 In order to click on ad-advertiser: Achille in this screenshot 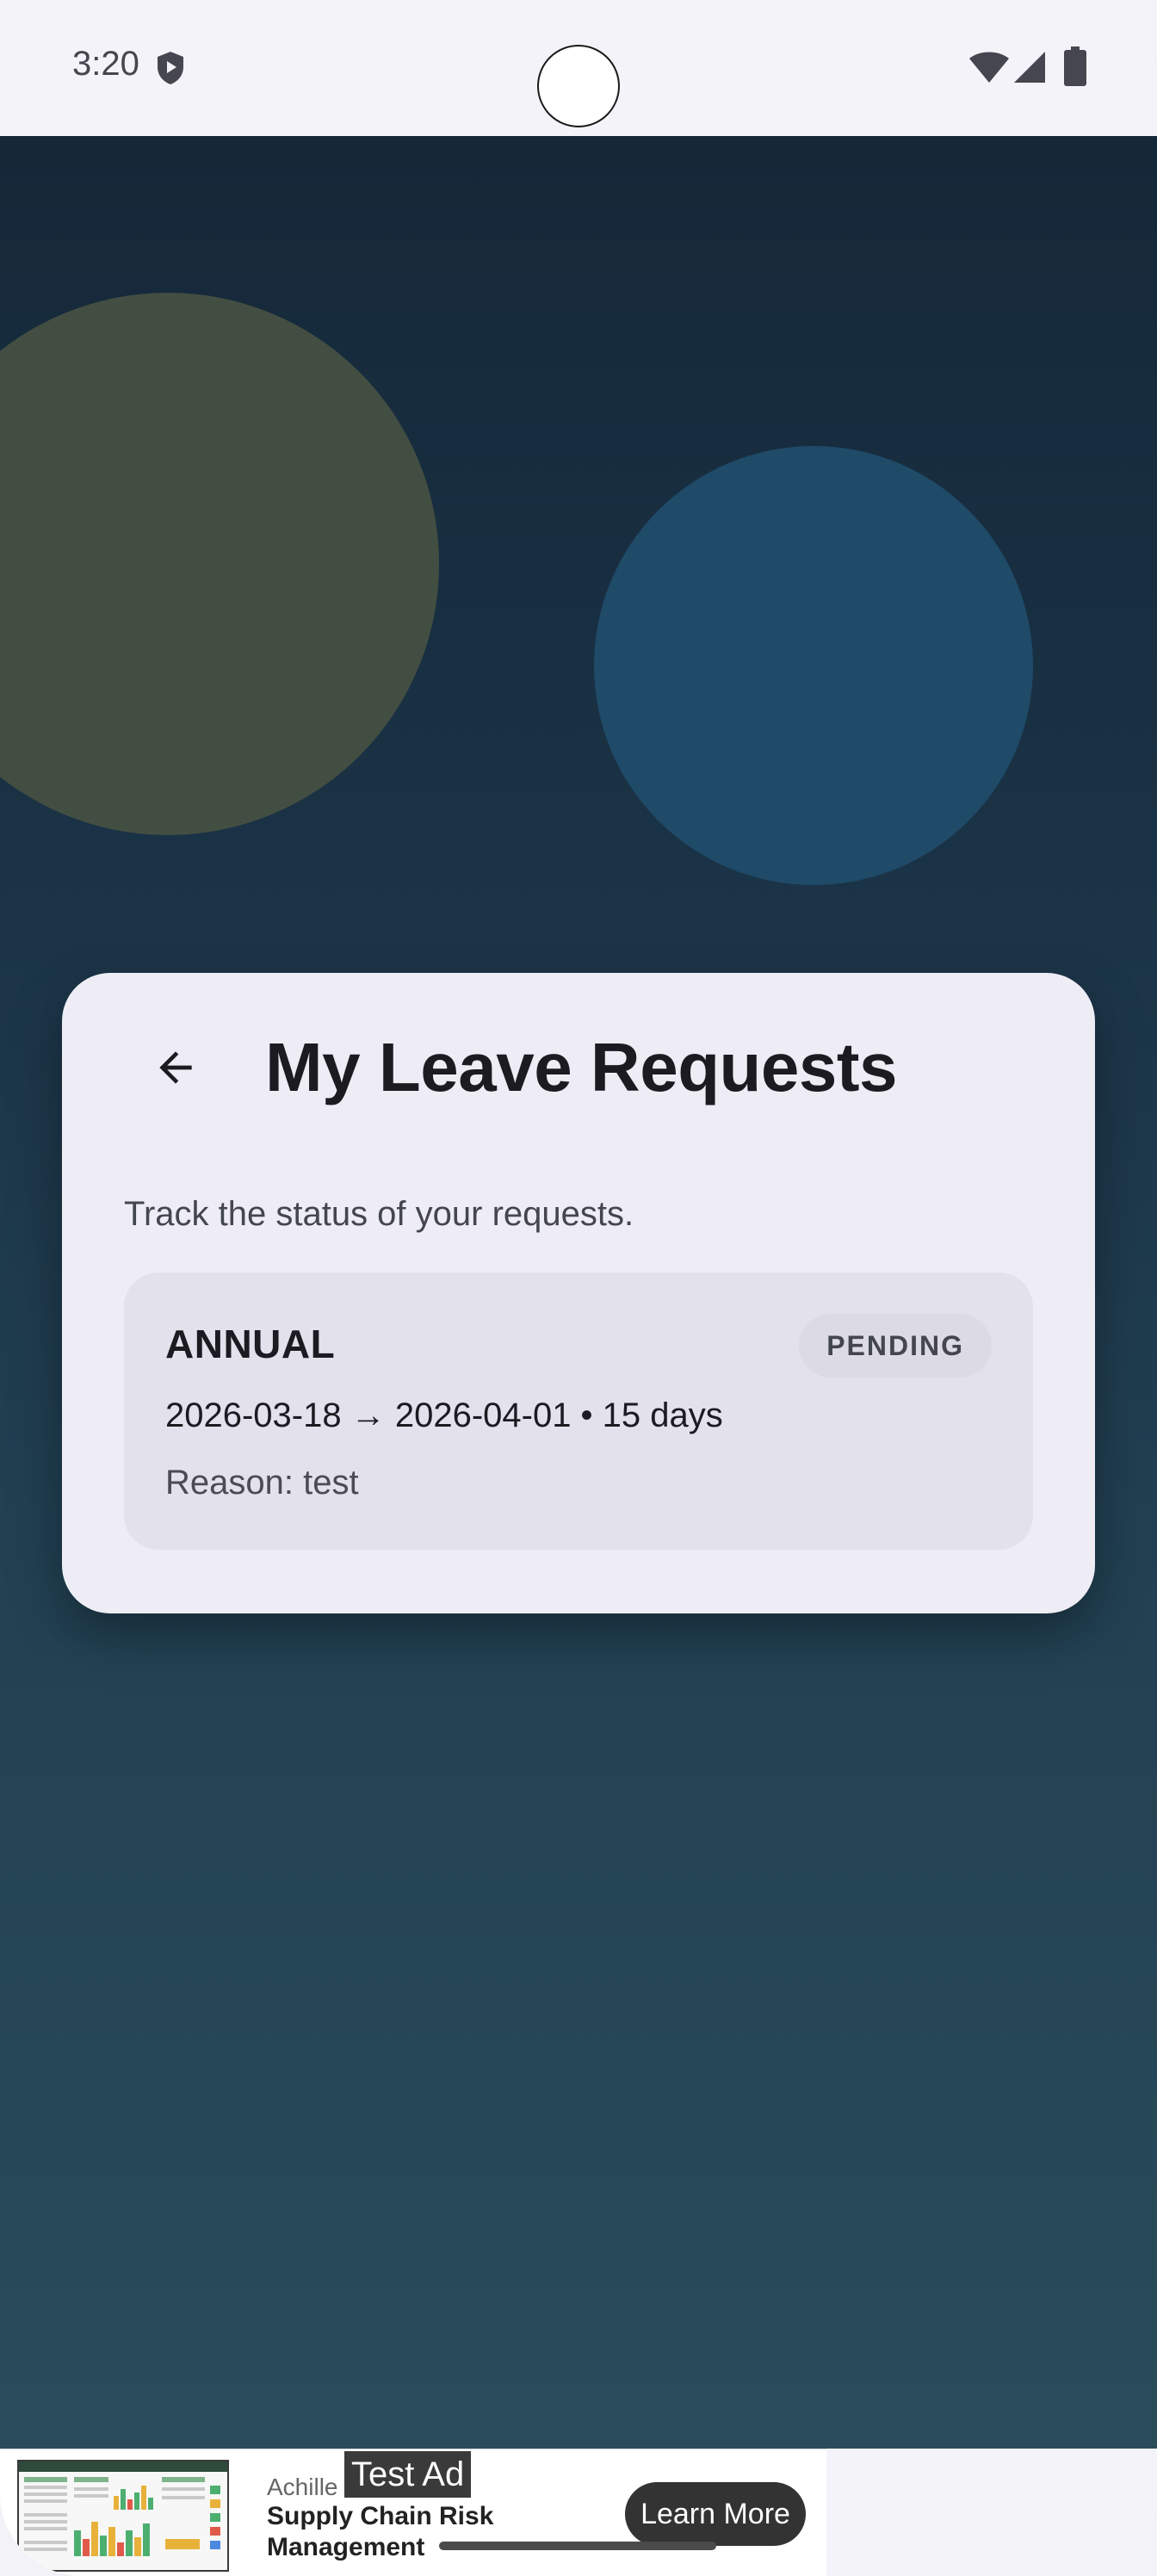, I will do `click(303, 2487)`.